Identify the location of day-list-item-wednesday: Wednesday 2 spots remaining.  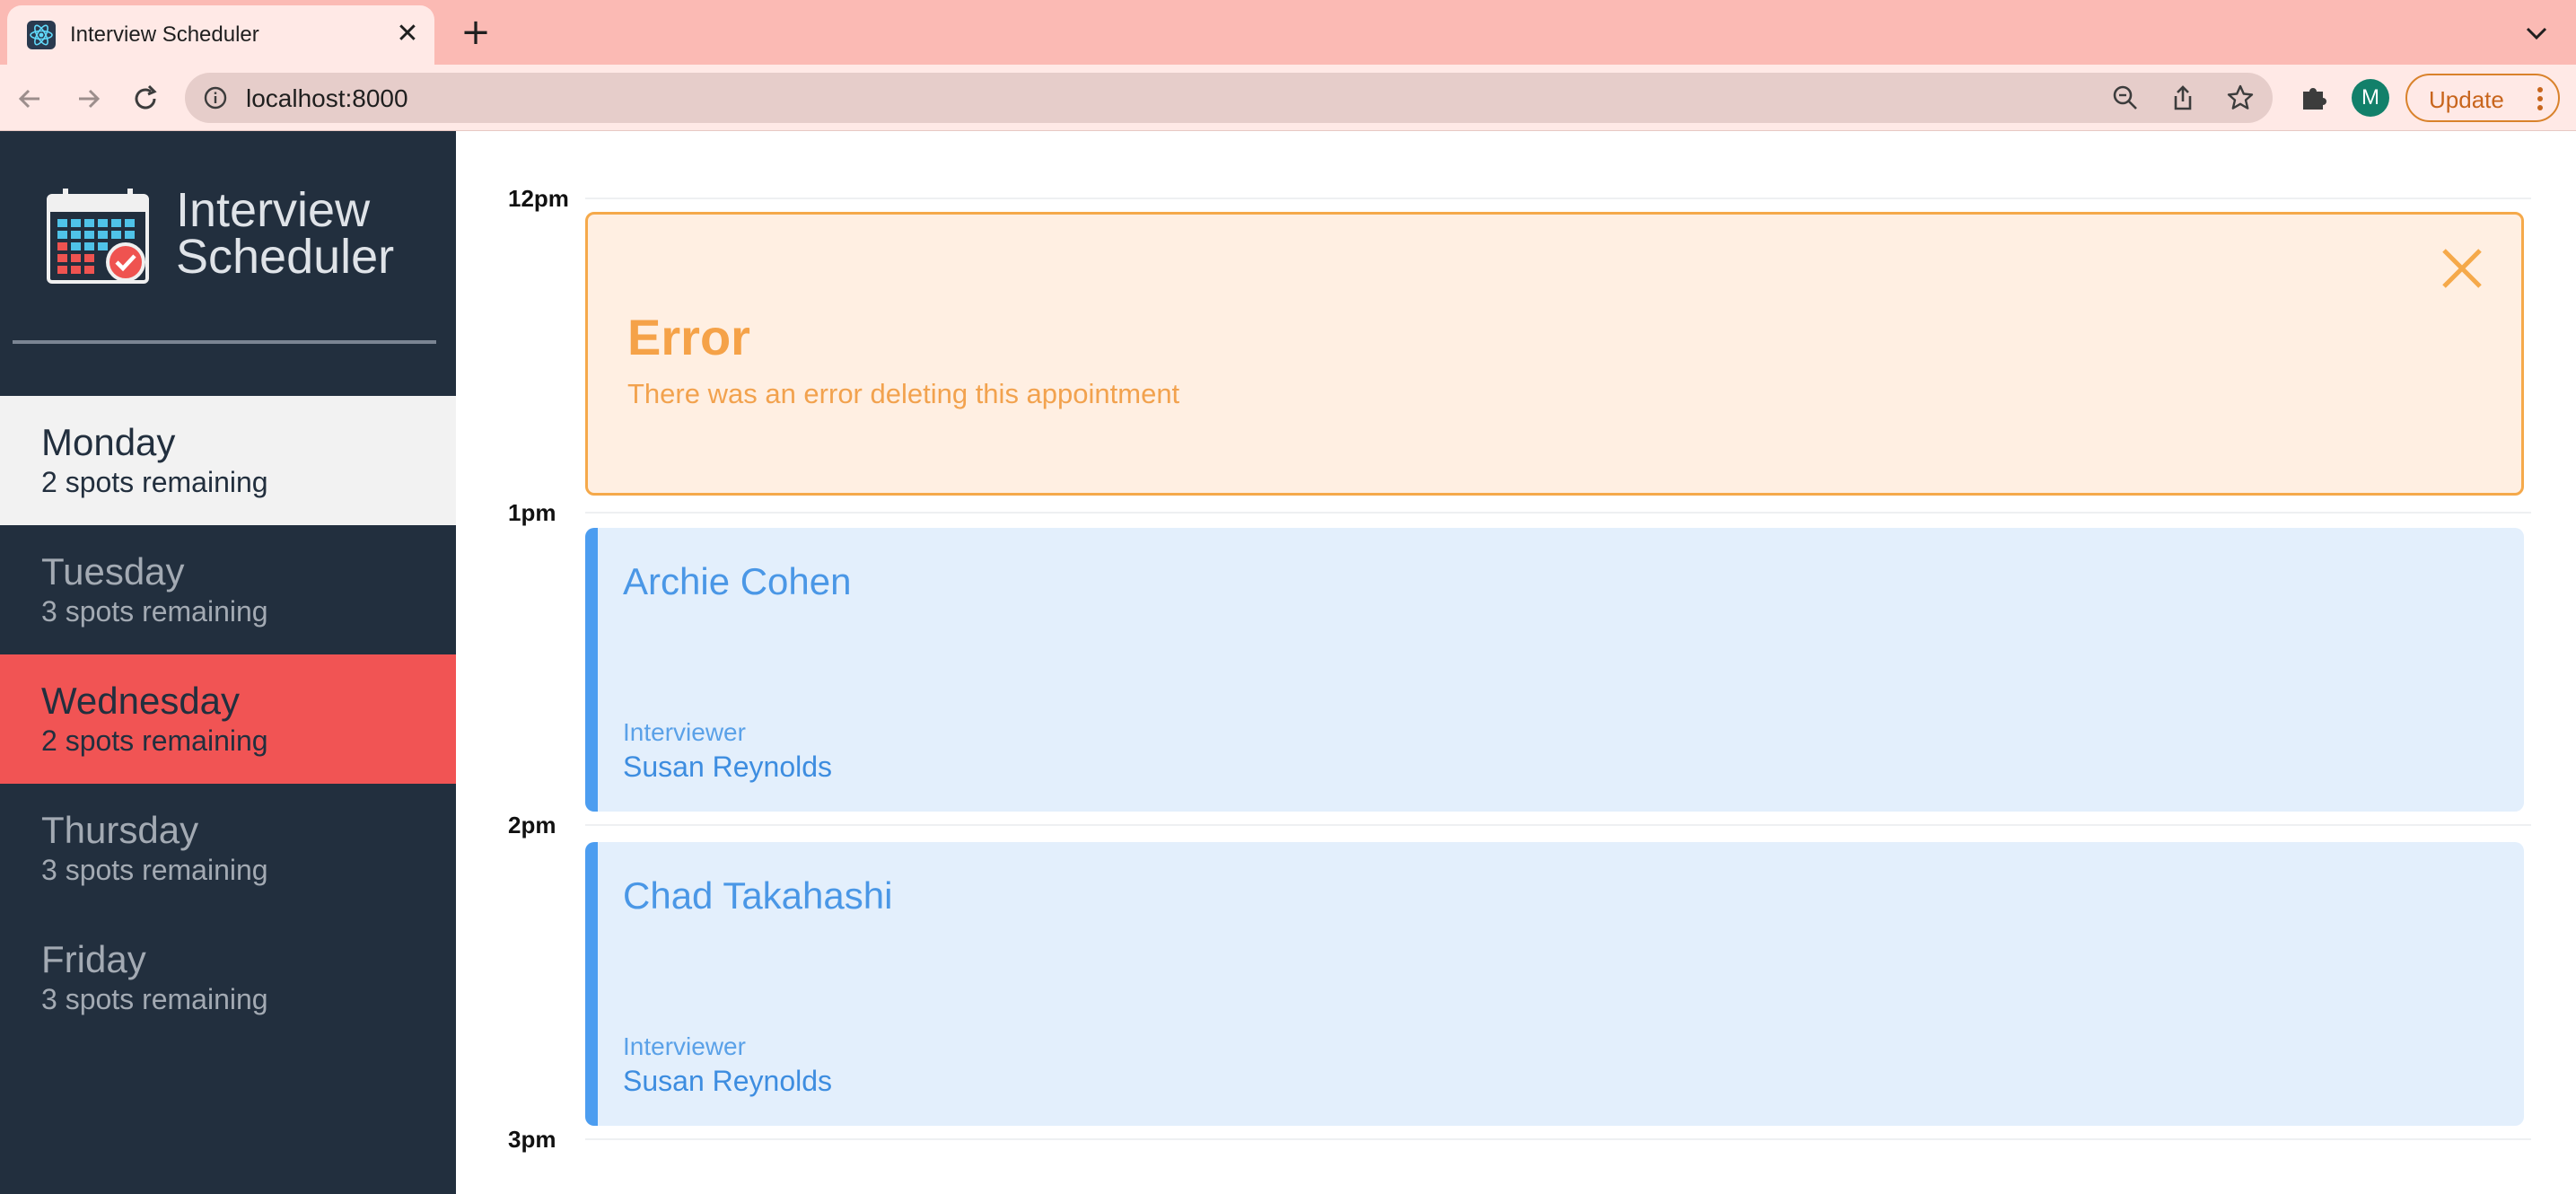
(228, 719).